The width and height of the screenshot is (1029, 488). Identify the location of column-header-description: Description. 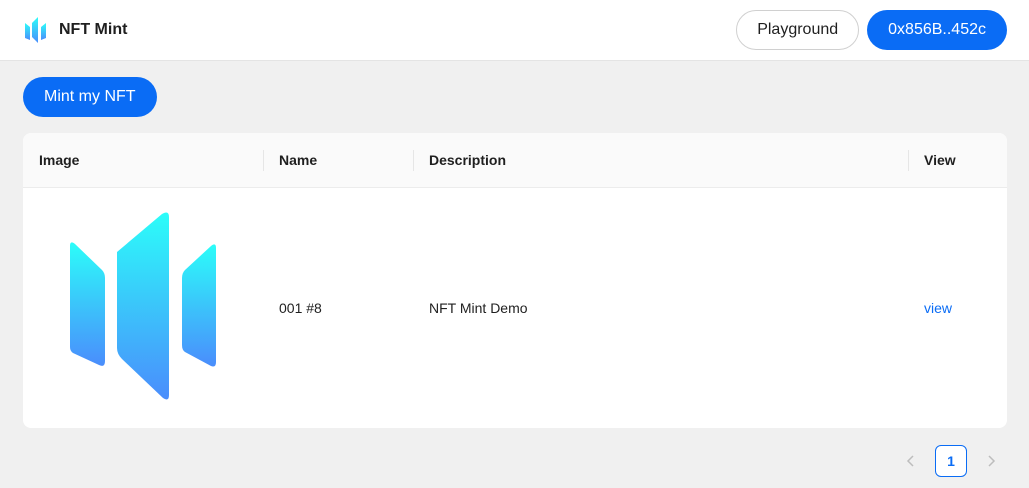
(660, 160).